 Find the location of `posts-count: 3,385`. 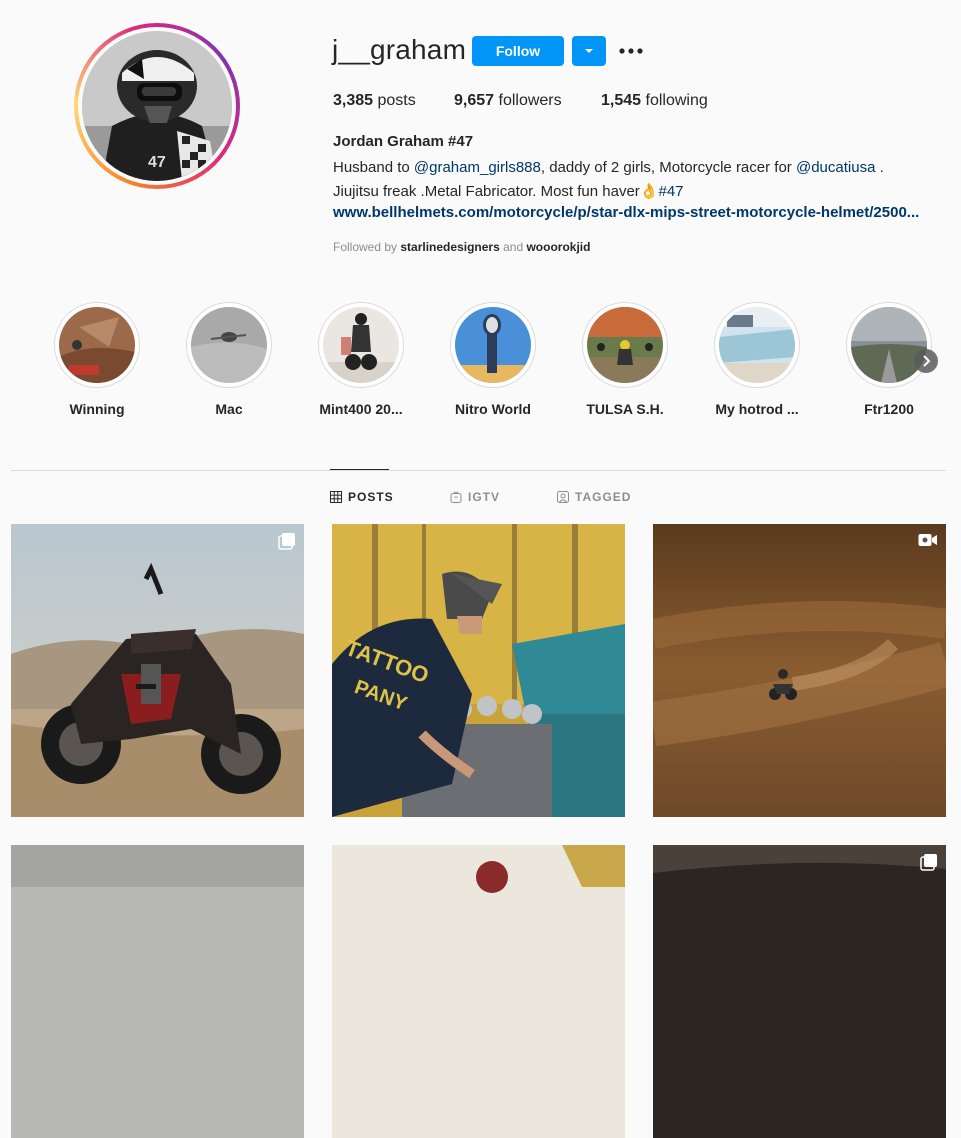

posts-count: 3,385 is located at coordinates (353, 100).